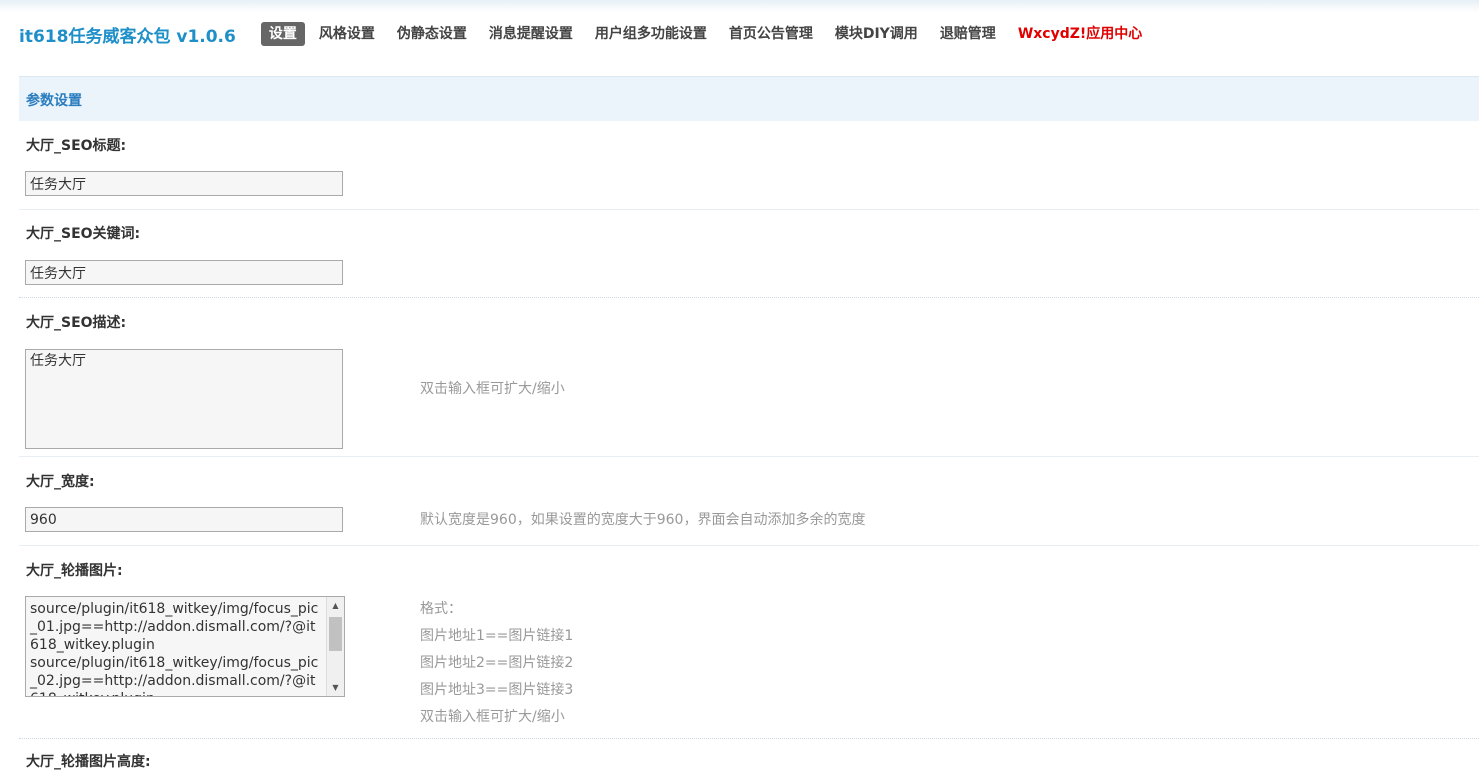  I want to click on tab-pseudo-static: 伪静态设置, so click(432, 34).